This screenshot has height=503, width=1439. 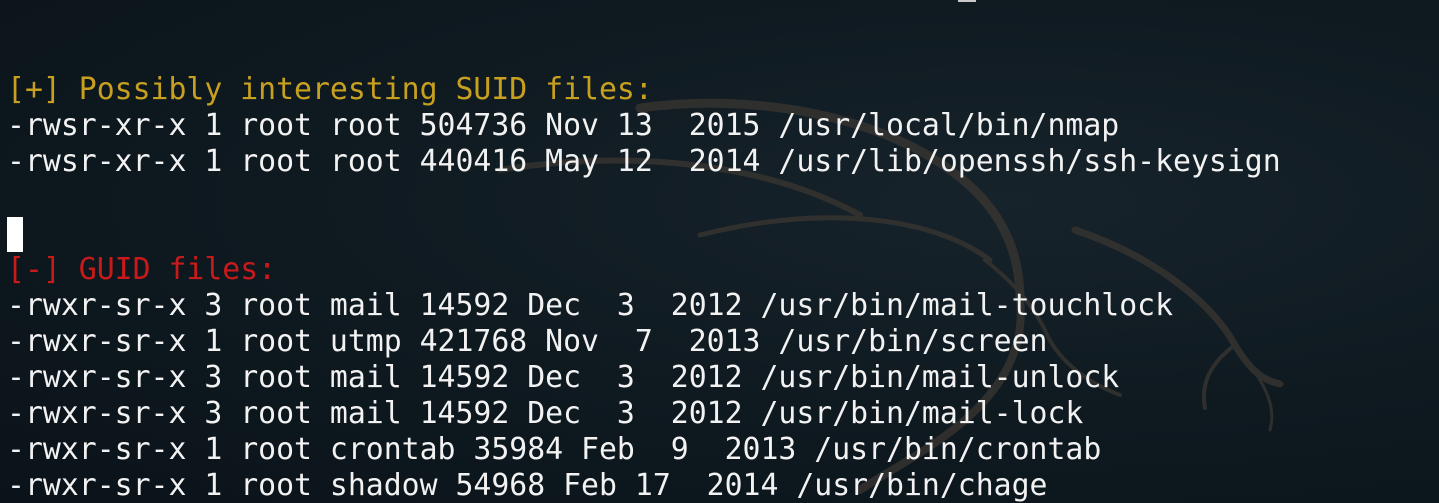 I want to click on suid-header: [+] Possibly interesting SUID files:, so click(x=330, y=89).